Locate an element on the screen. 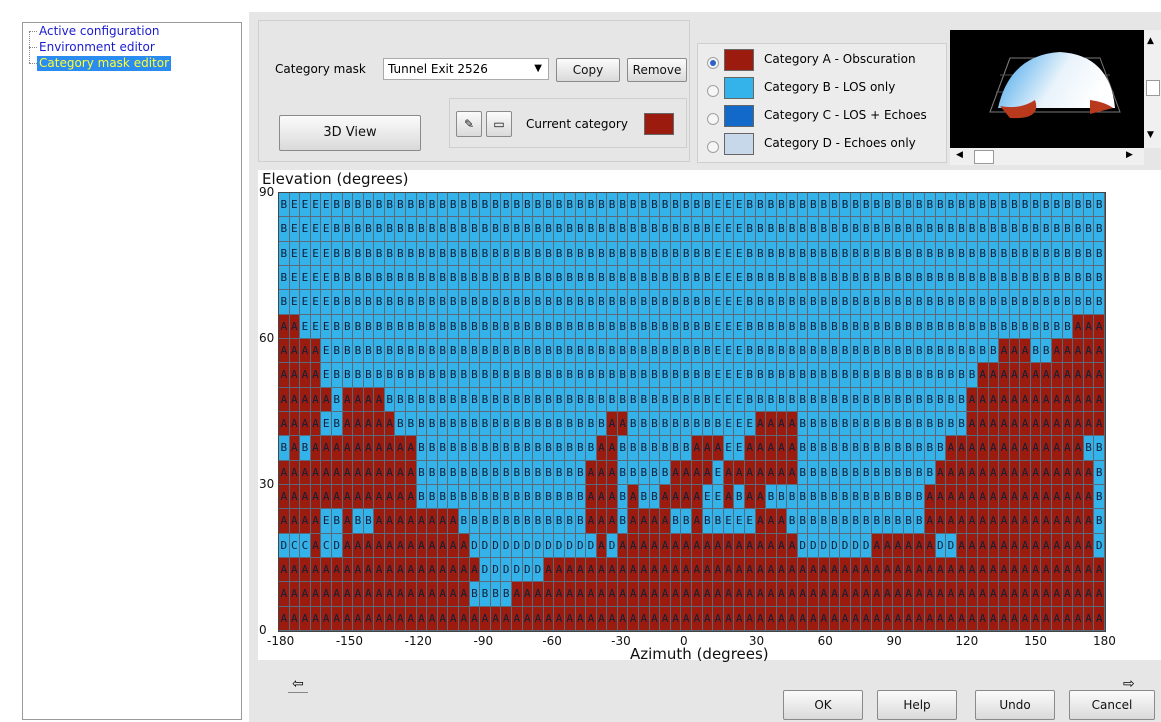 The height and width of the screenshot is (722, 1161). previous-arrow-icon: ⇦ is located at coordinates (298, 684).